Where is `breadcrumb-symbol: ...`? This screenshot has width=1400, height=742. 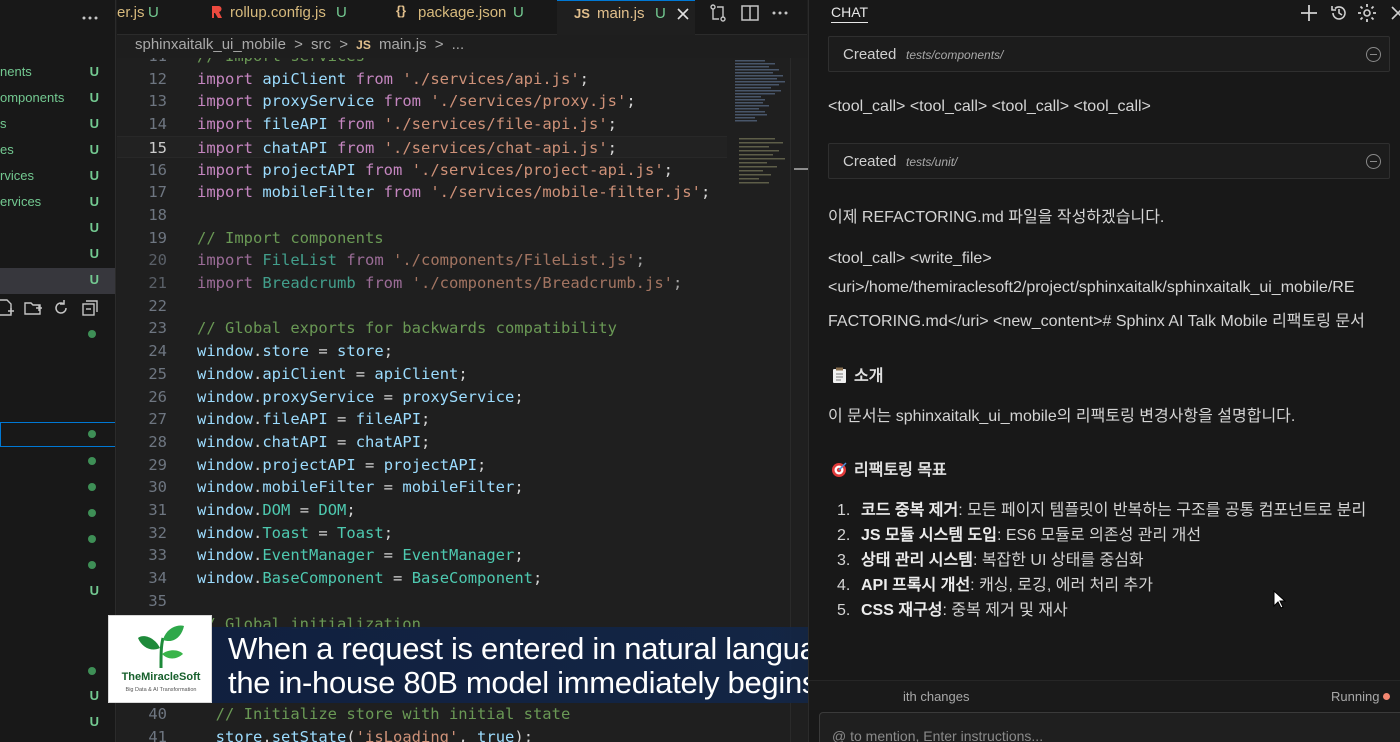 breadcrumb-symbol: ... is located at coordinates (458, 44).